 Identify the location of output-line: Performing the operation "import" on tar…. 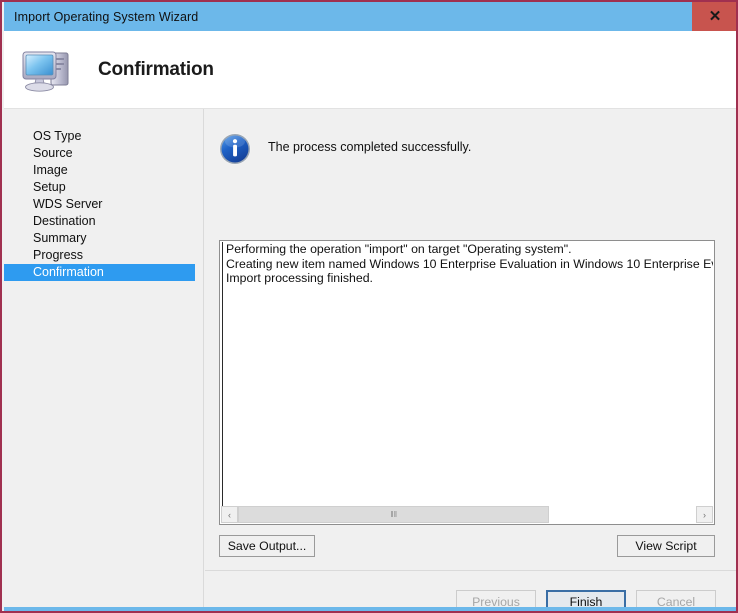
(399, 249).